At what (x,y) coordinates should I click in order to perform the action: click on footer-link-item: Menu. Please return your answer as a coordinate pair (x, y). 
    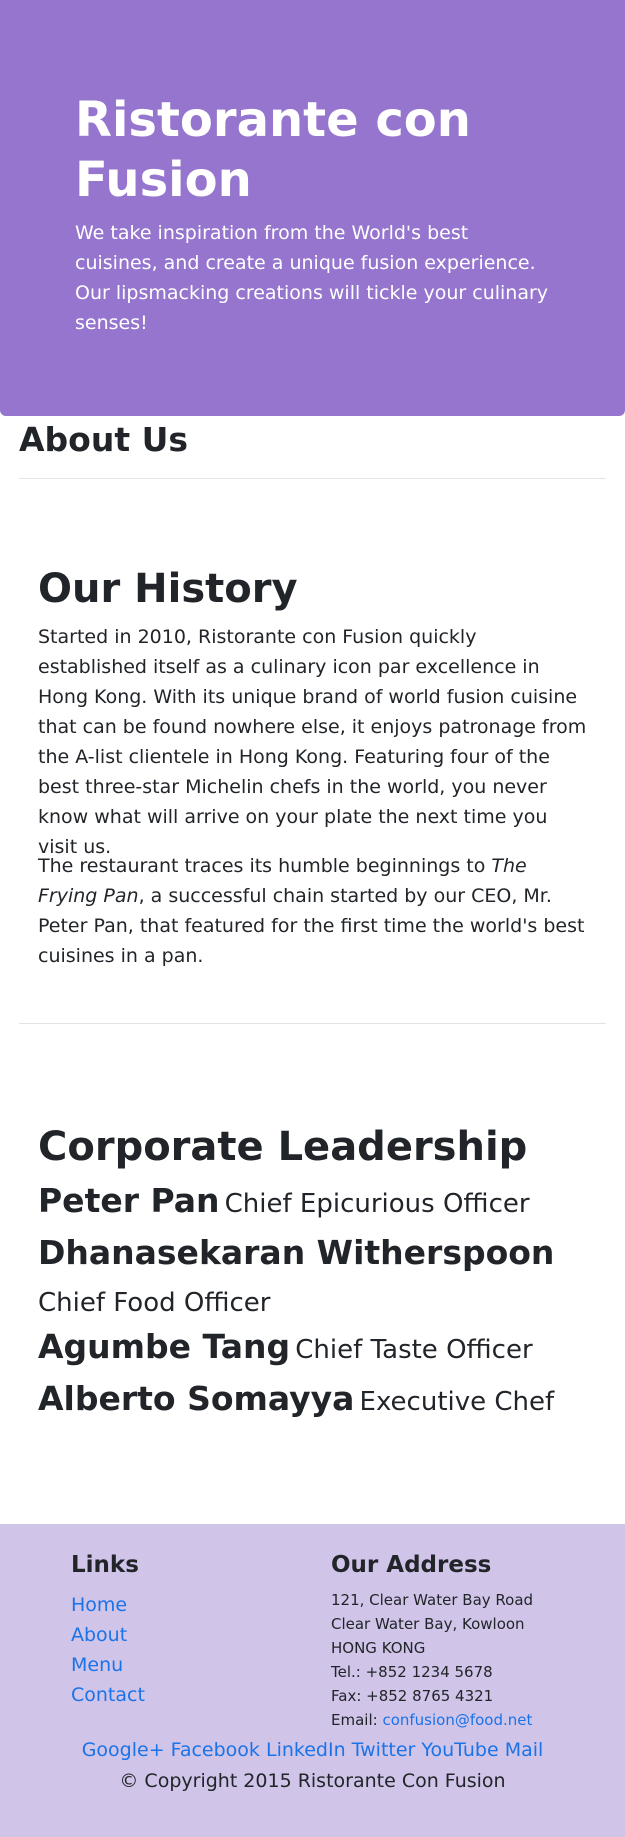
    Looking at the image, I should click on (108, 1665).